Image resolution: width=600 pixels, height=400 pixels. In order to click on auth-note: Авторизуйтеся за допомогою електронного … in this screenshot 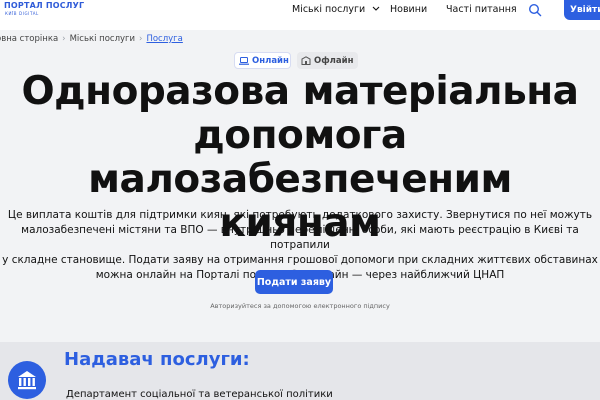, I will do `click(300, 306)`.